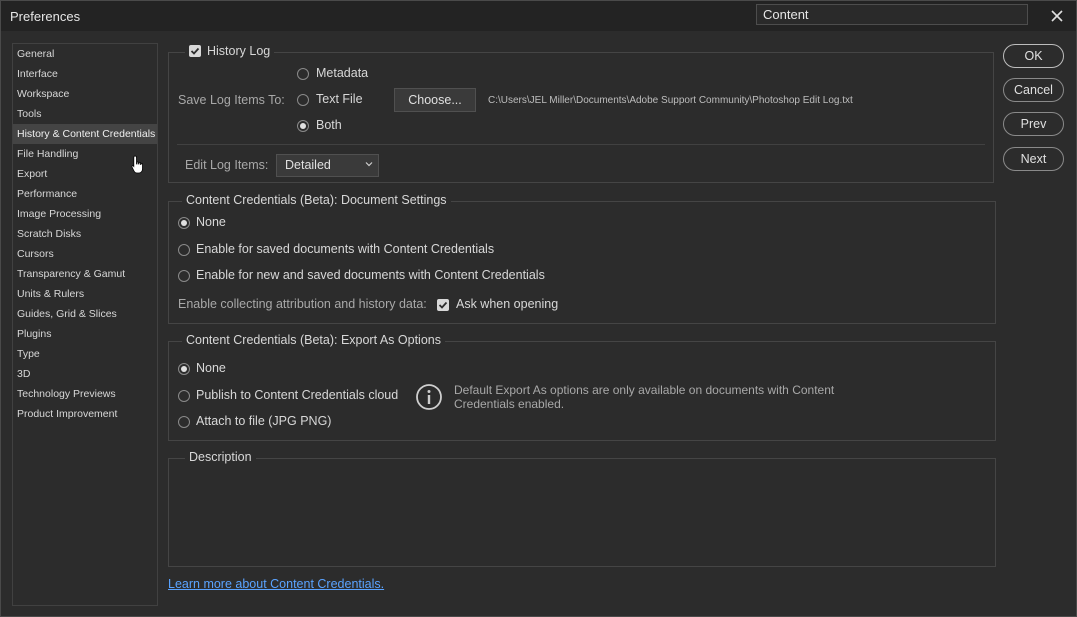 This screenshot has width=1077, height=617. I want to click on radio-export-cloud, so click(184, 396).